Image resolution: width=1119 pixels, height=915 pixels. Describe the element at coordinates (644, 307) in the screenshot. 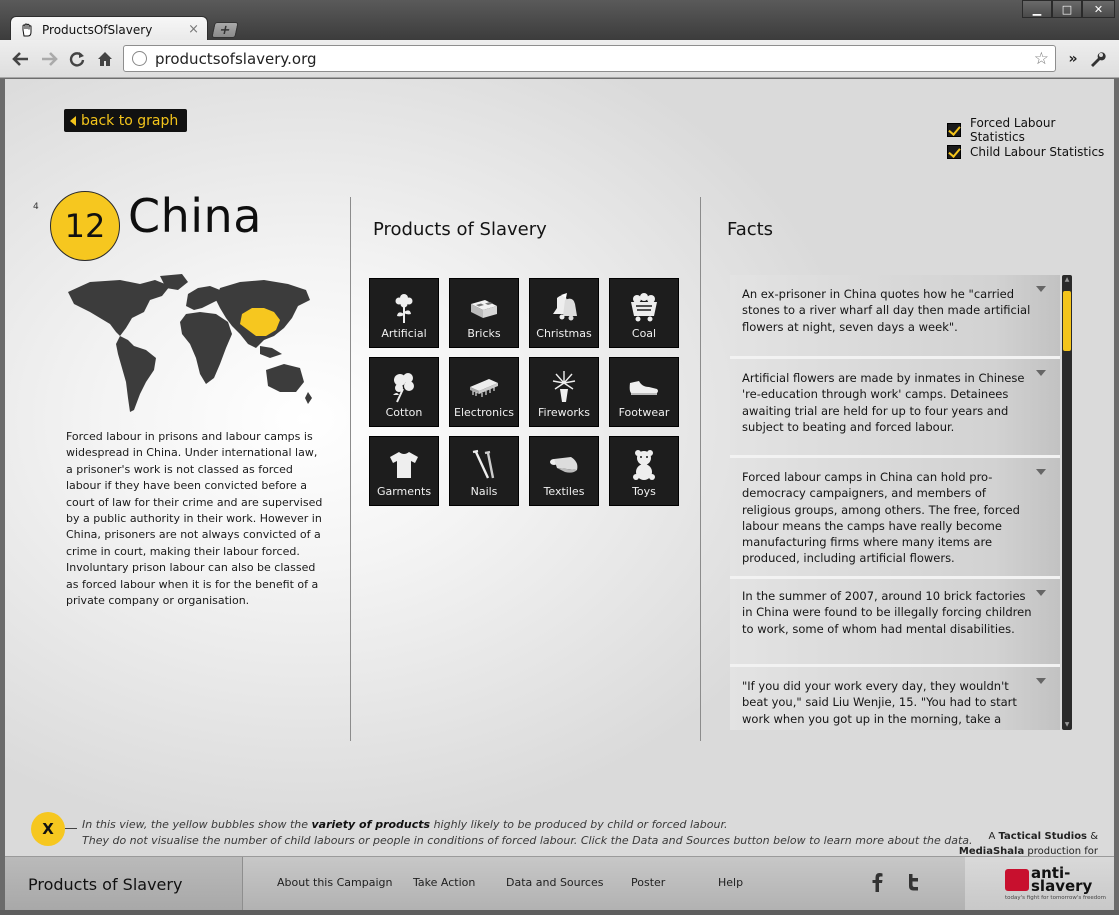

I see `coal-cart-icon` at that location.